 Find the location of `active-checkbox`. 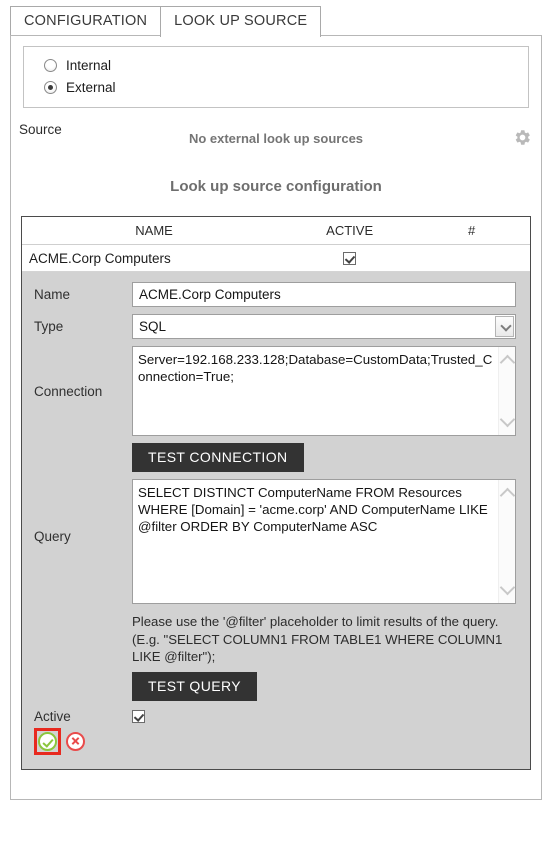

active-checkbox is located at coordinates (138, 716).